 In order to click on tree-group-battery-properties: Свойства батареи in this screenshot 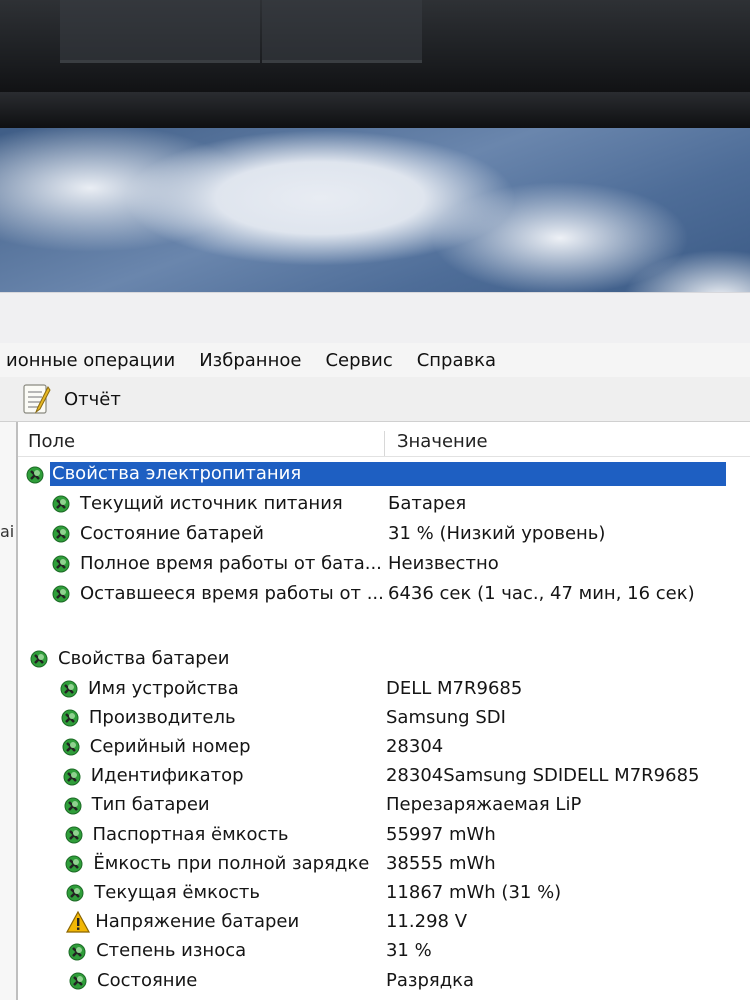, I will do `click(389, 658)`.